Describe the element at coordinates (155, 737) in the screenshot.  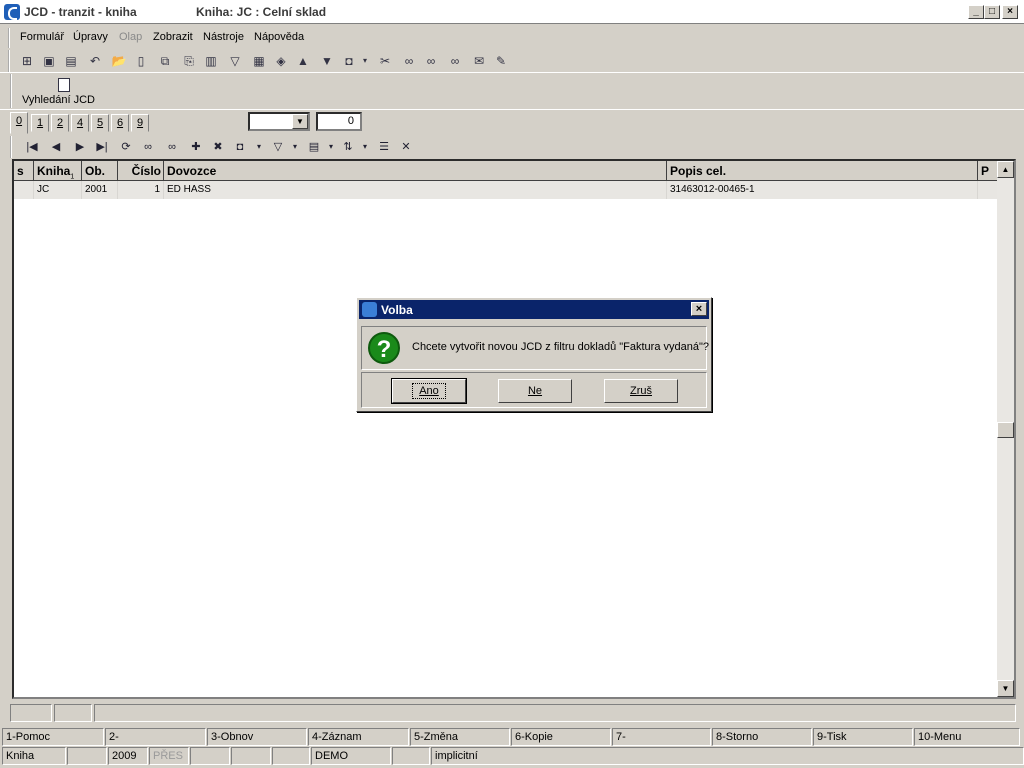
I see `fkey-2: 2-` at that location.